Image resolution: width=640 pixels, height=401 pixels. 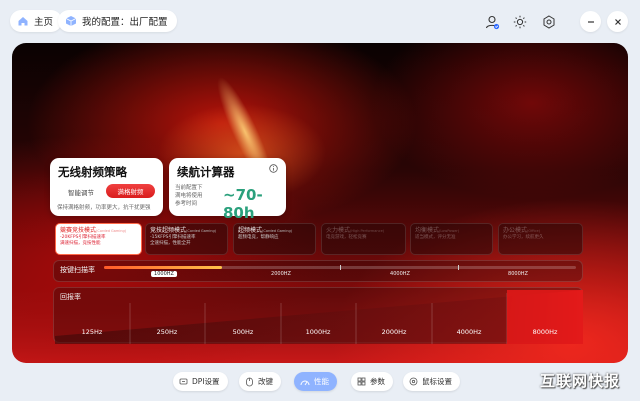 I want to click on mode-card-balanced: 均衡模式(LowPower) 适当模式，评分无准, so click(x=451, y=239).